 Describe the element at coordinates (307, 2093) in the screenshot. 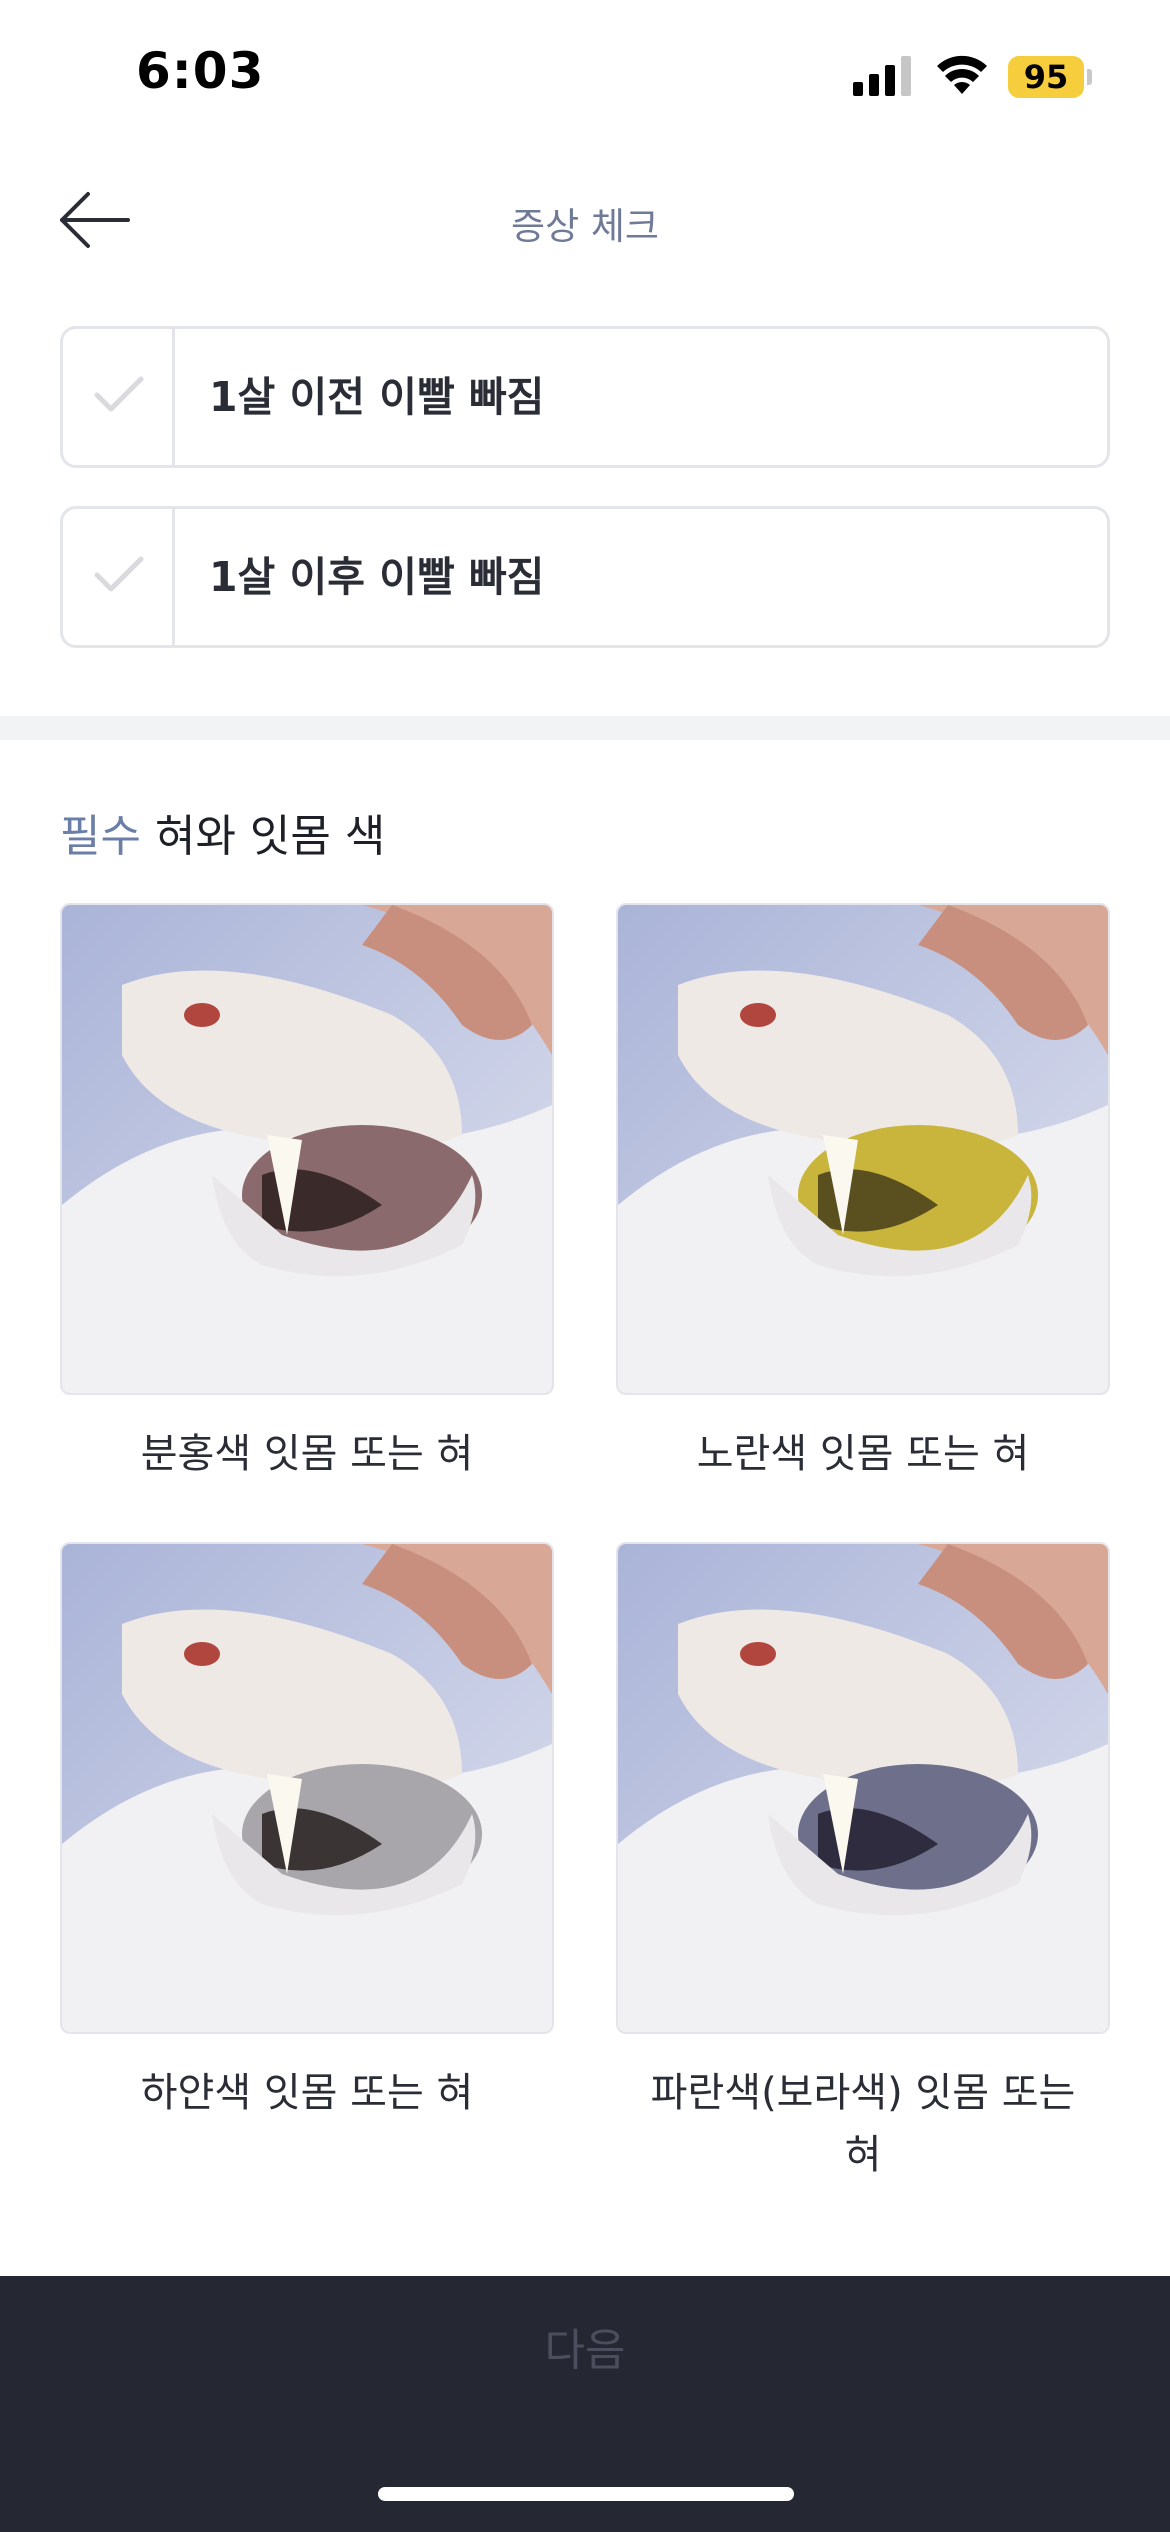

I see `option-label: 하얀색 잇몸 또는 혀` at that location.